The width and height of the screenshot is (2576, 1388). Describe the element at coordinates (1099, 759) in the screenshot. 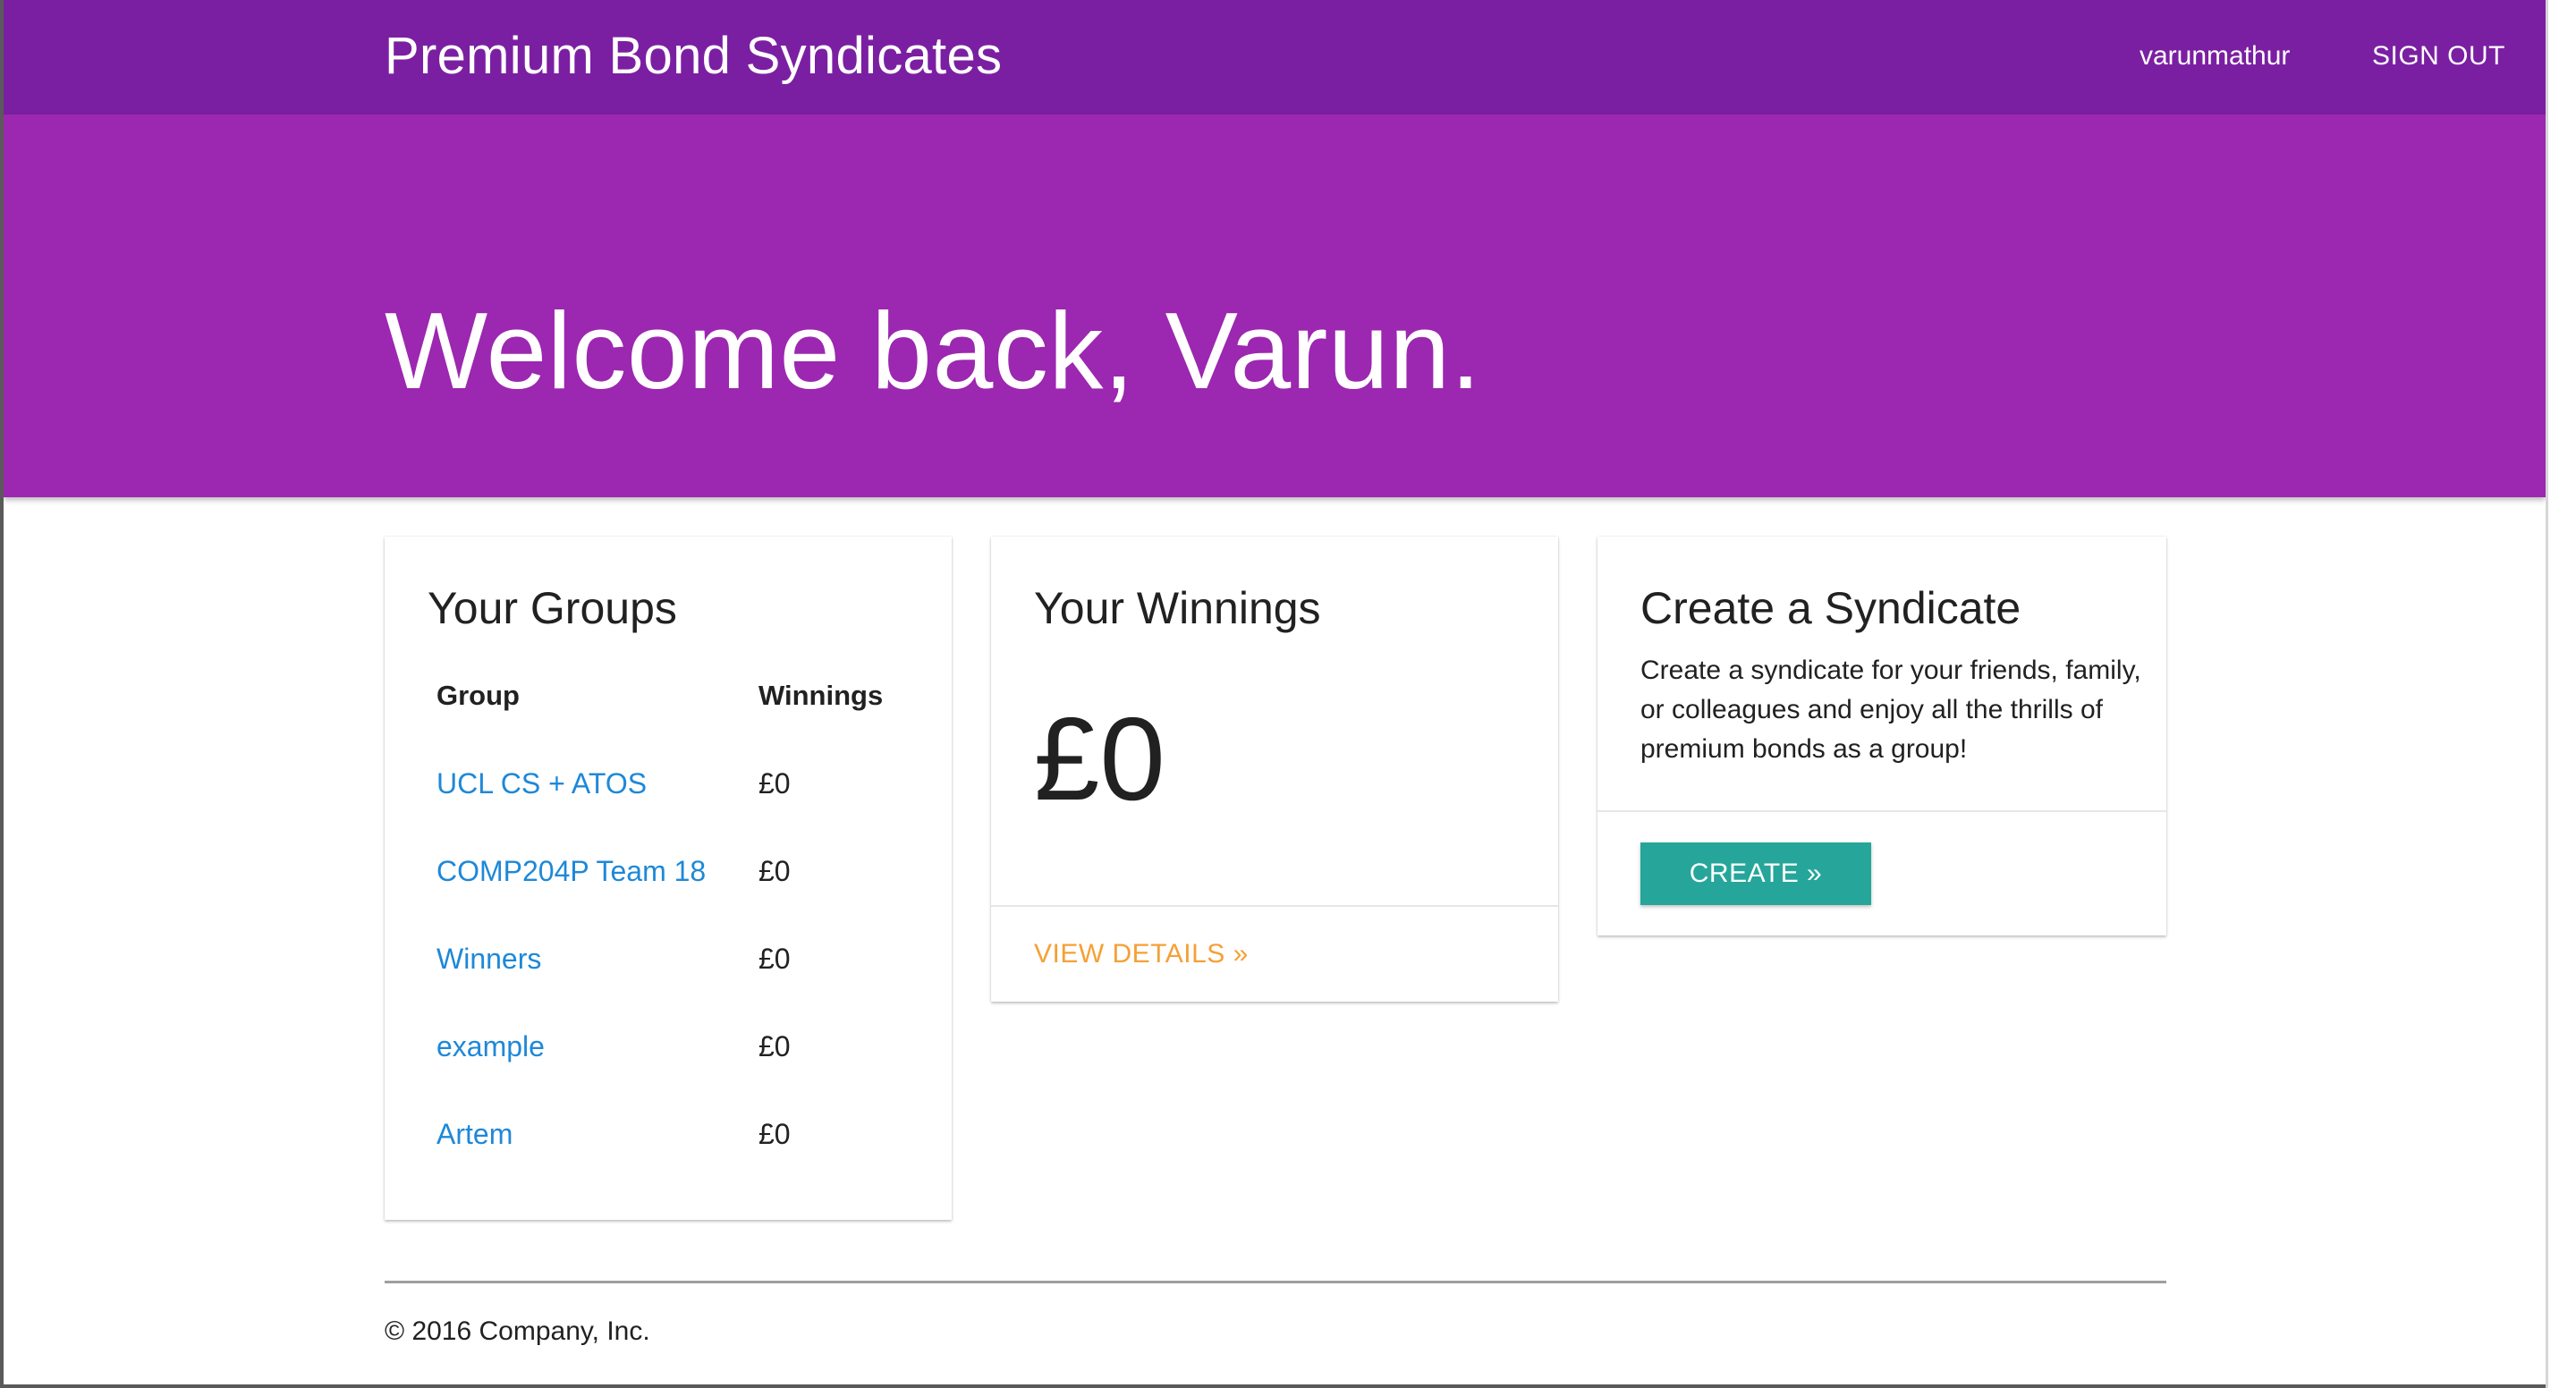

I see `total-winnings-amount: £0` at that location.